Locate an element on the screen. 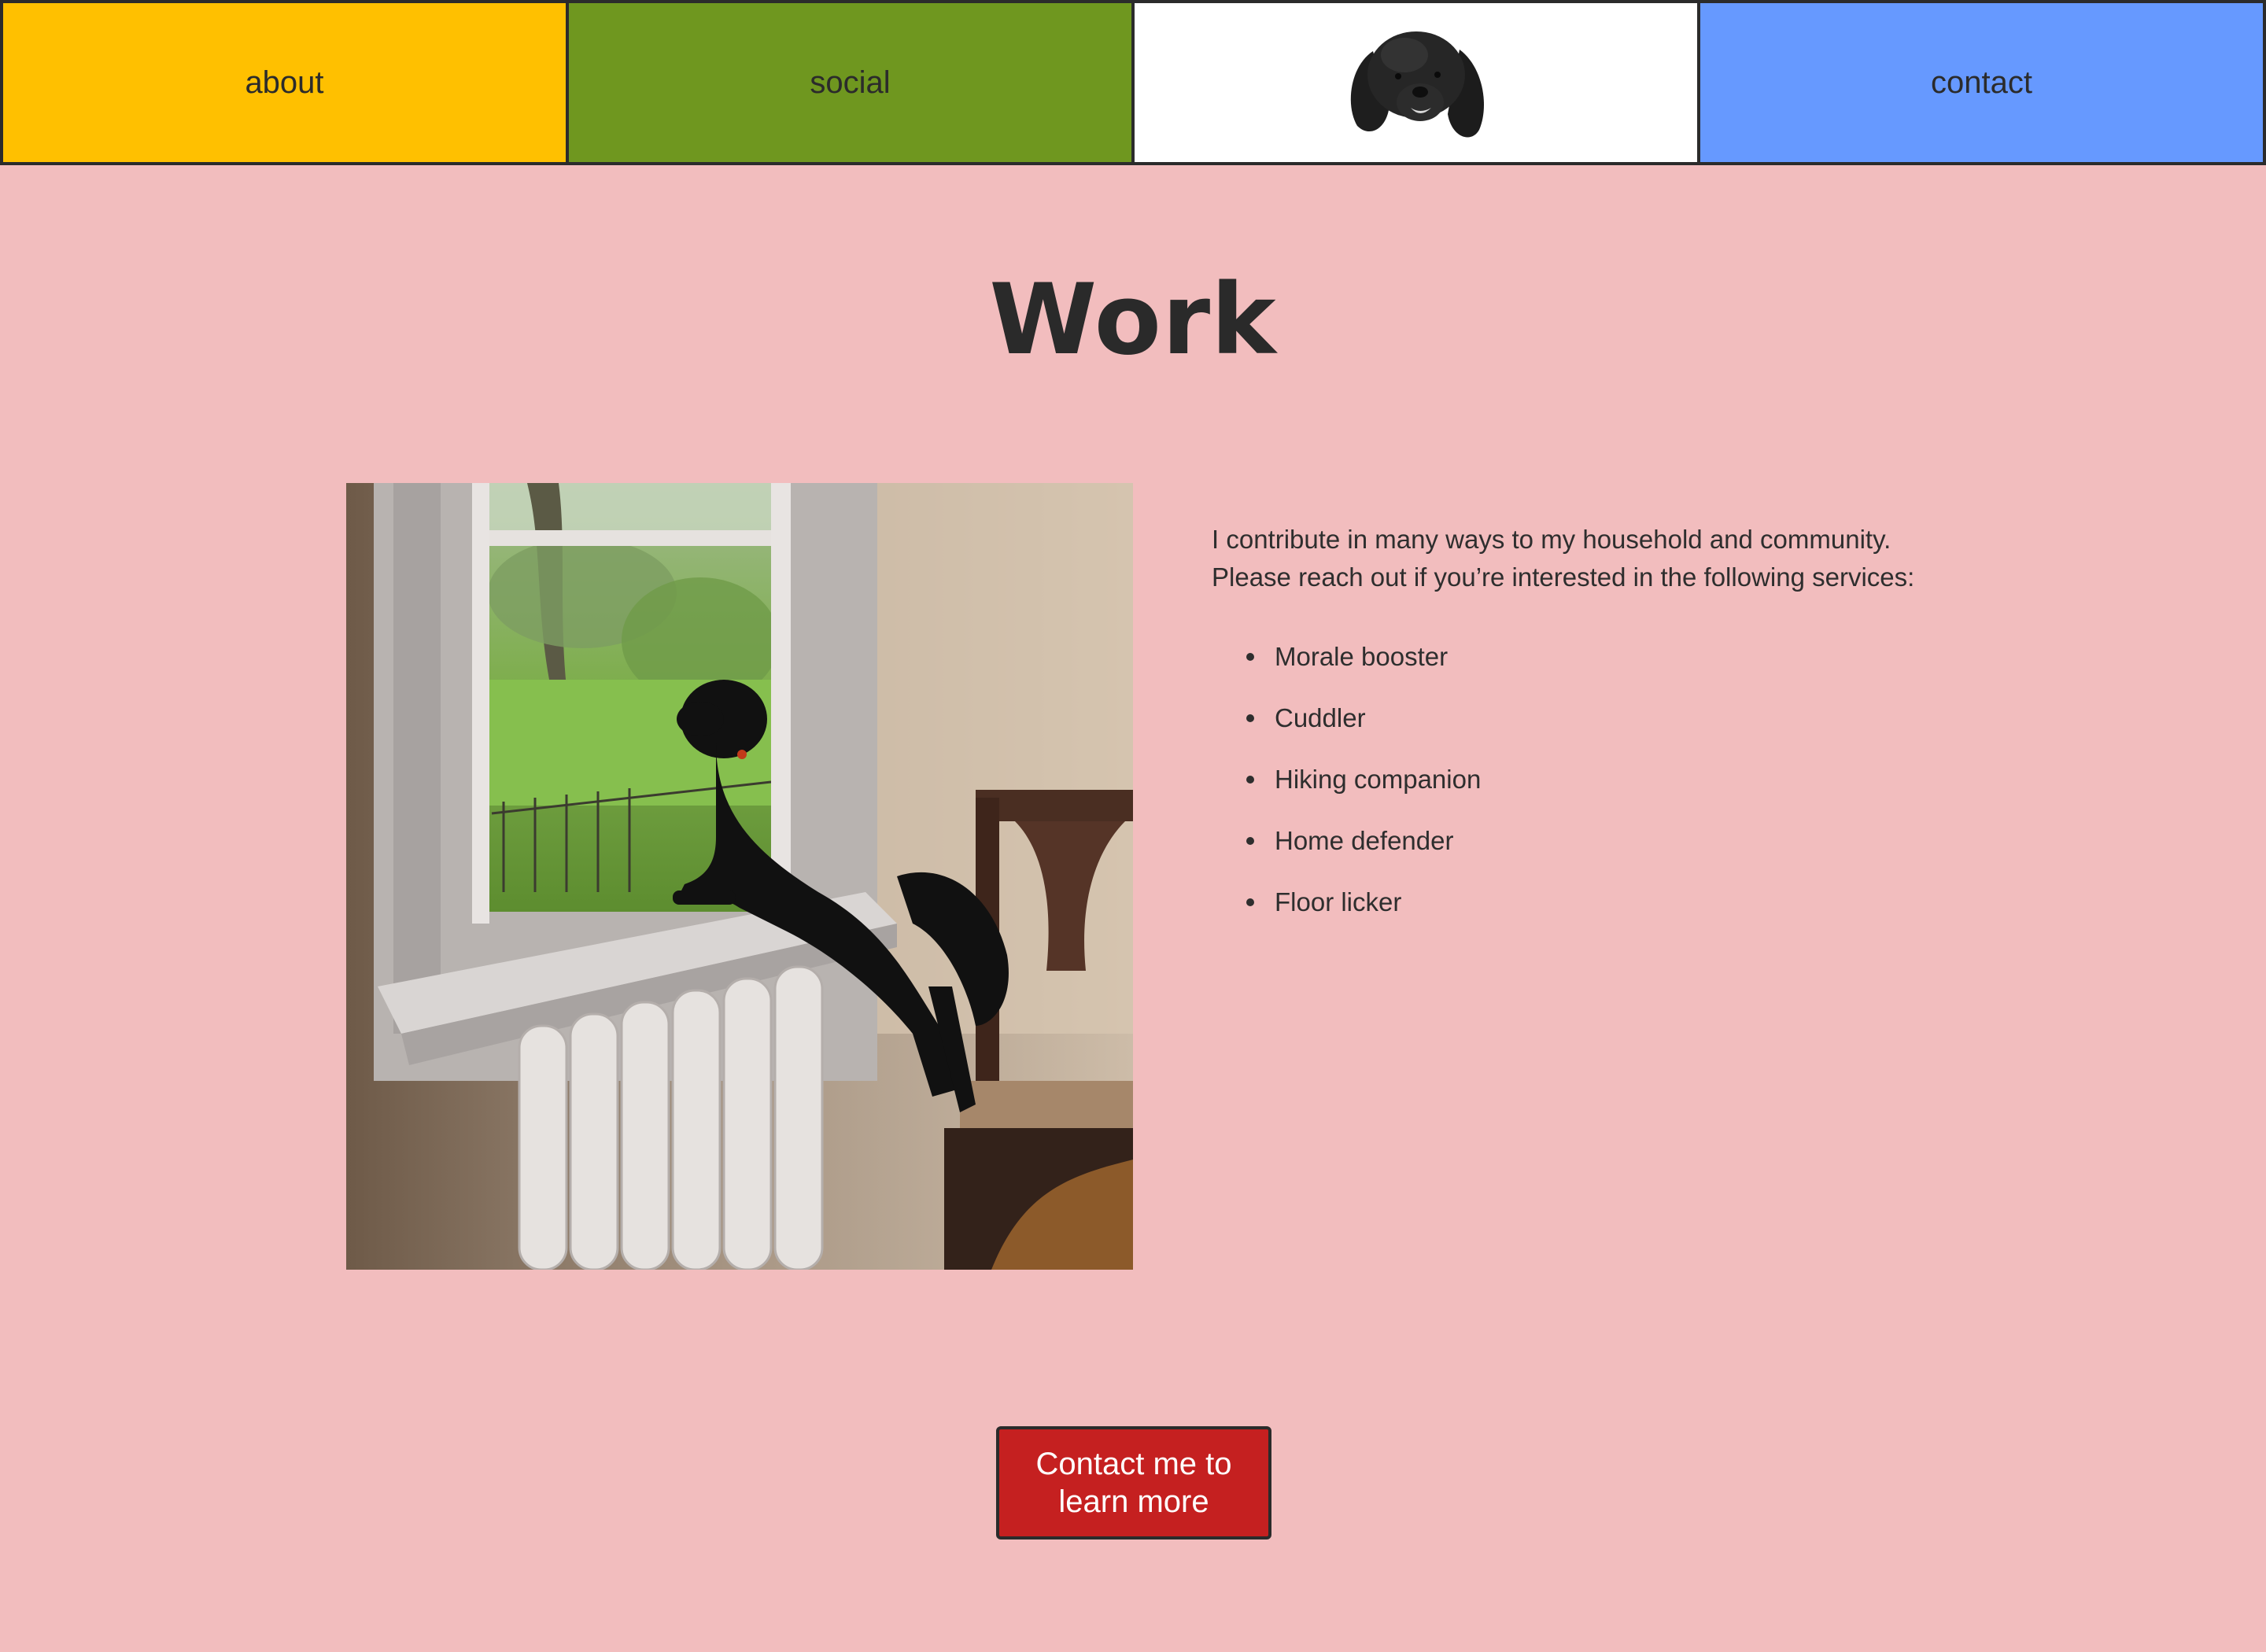  dog-head-logo-icon is located at coordinates (1417, 84).